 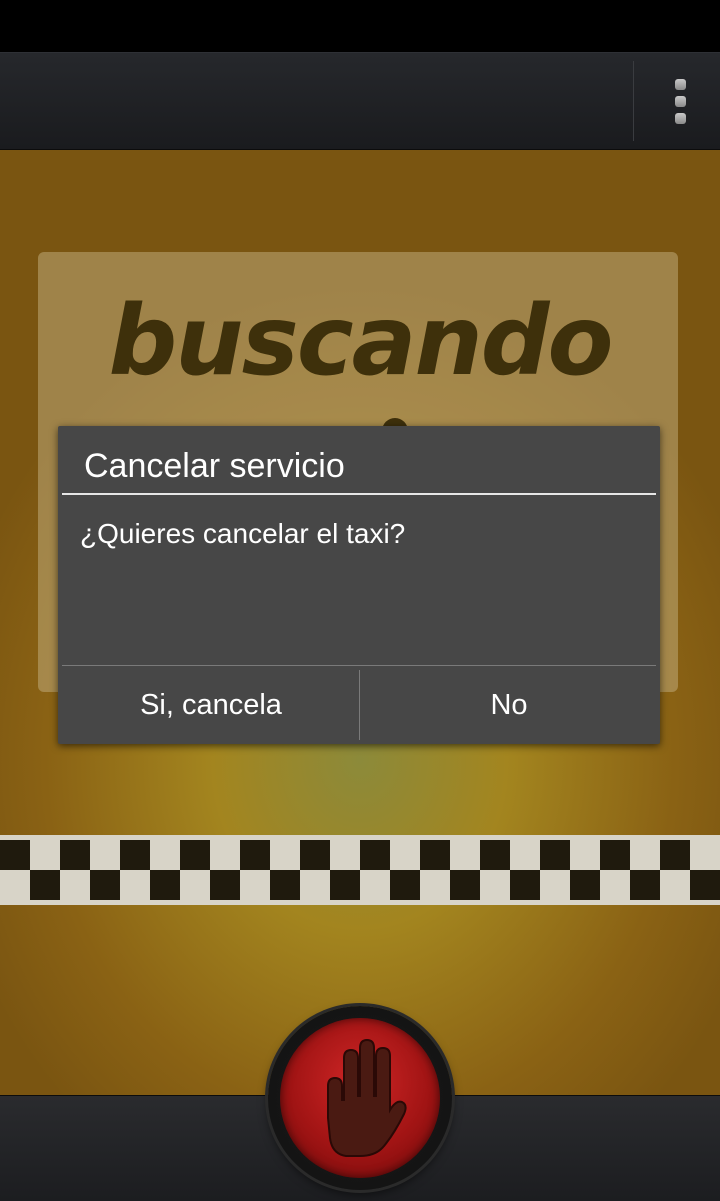 What do you see at coordinates (211, 705) in the screenshot?
I see `confirm-cancel-button: Si, cancela` at bounding box center [211, 705].